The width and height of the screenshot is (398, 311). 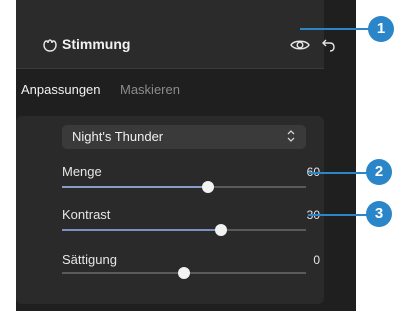 I want to click on menge-slider-track, so click(x=184, y=187).